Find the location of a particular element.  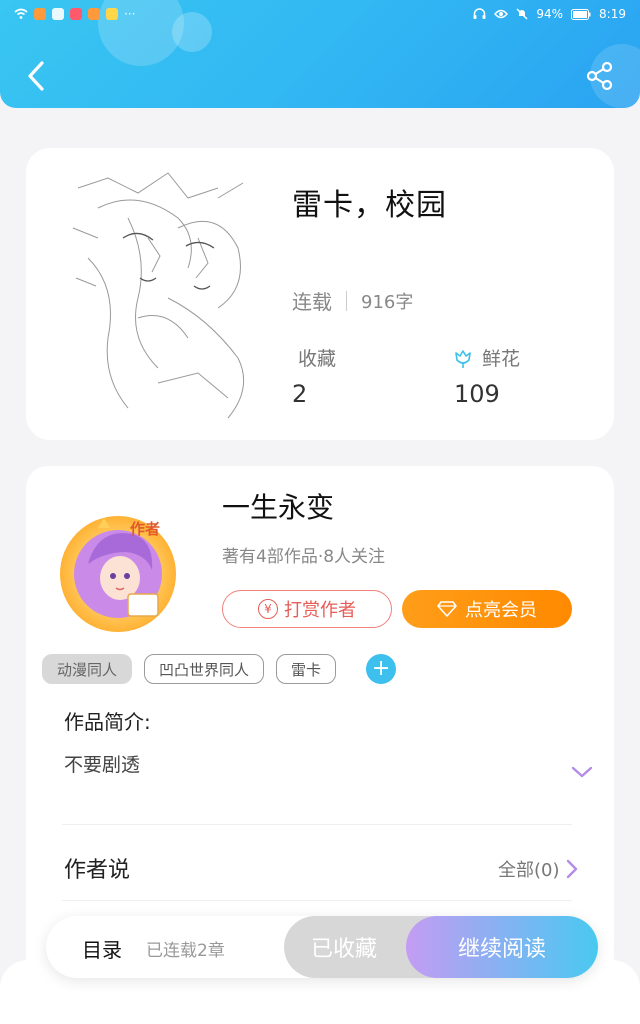

book-cover-image is located at coordinates (166, 296).